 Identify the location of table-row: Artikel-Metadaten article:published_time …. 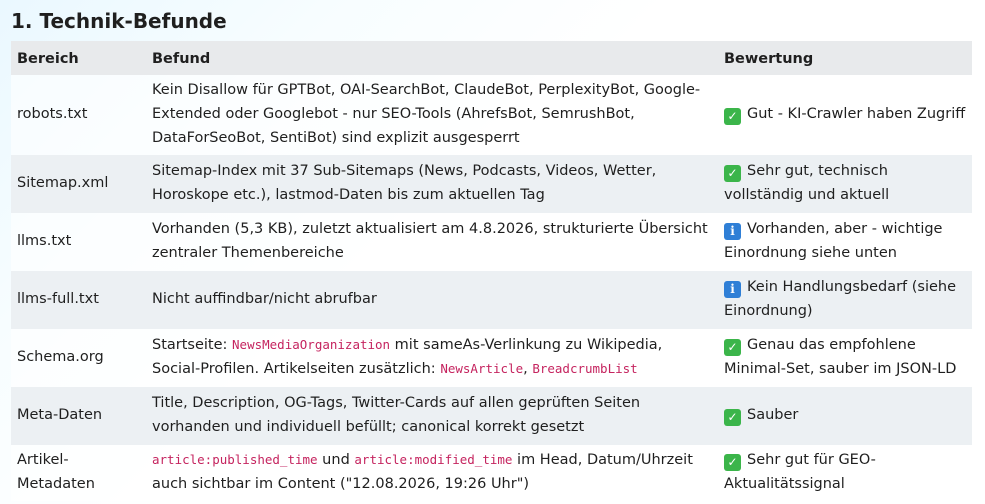
(491, 473).